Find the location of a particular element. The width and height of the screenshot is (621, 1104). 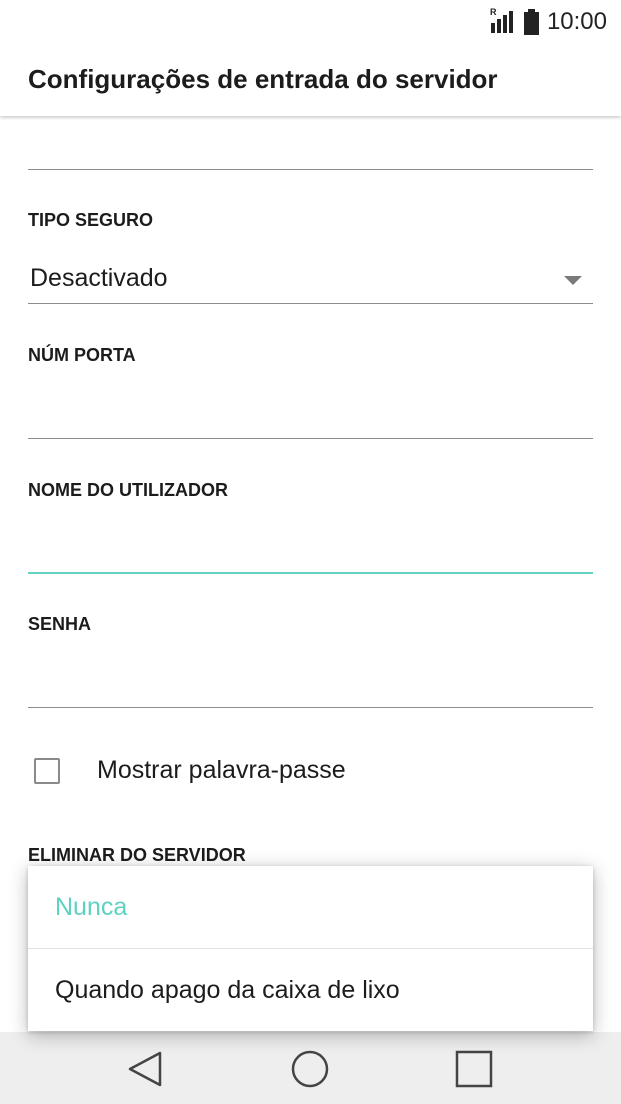

popup-option-never: Nunca is located at coordinates (310, 907).